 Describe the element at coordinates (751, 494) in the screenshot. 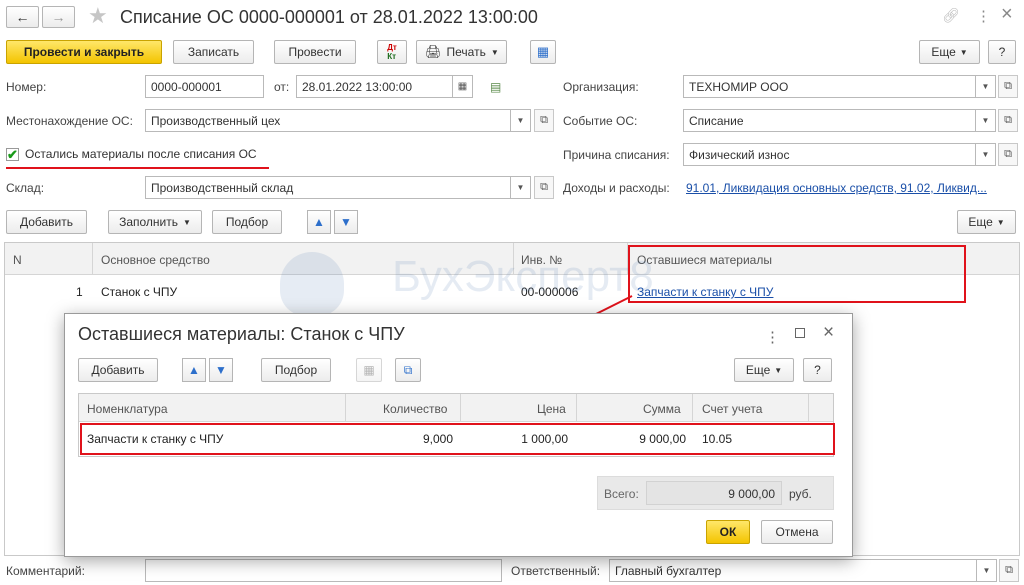

I see `total-value: 9 000,00` at that location.